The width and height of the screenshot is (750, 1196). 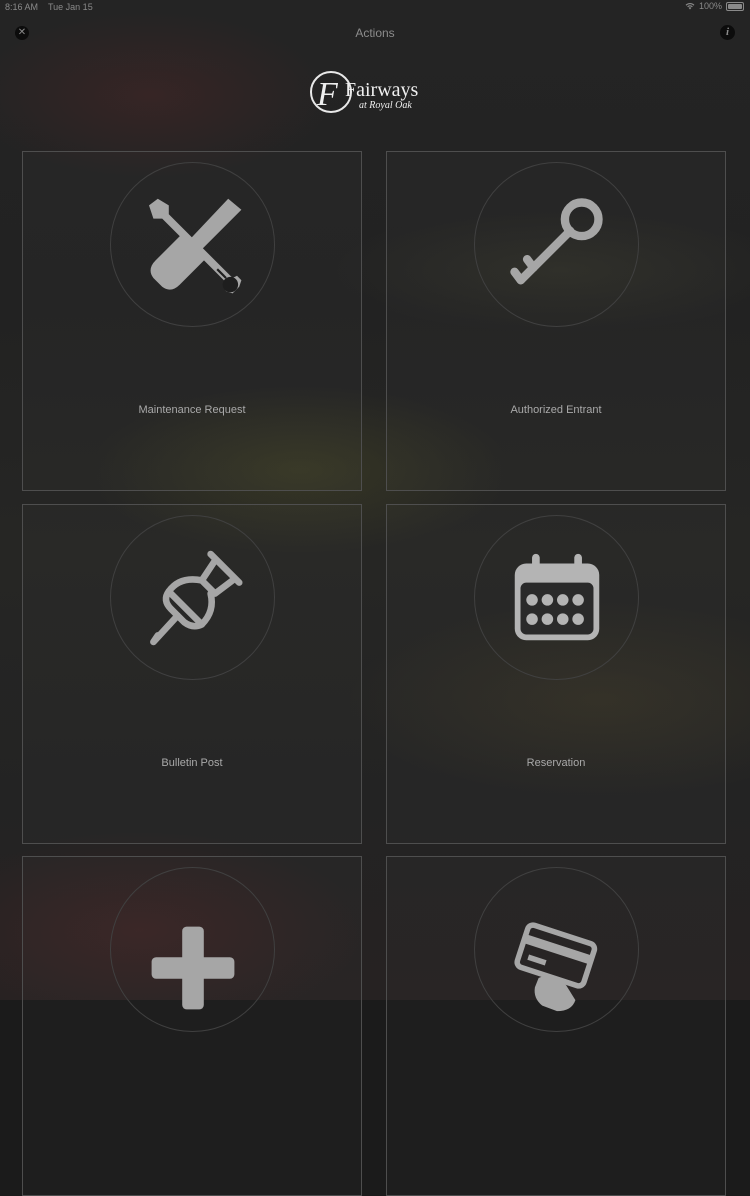 I want to click on tile-label: Reservation, so click(x=556, y=763).